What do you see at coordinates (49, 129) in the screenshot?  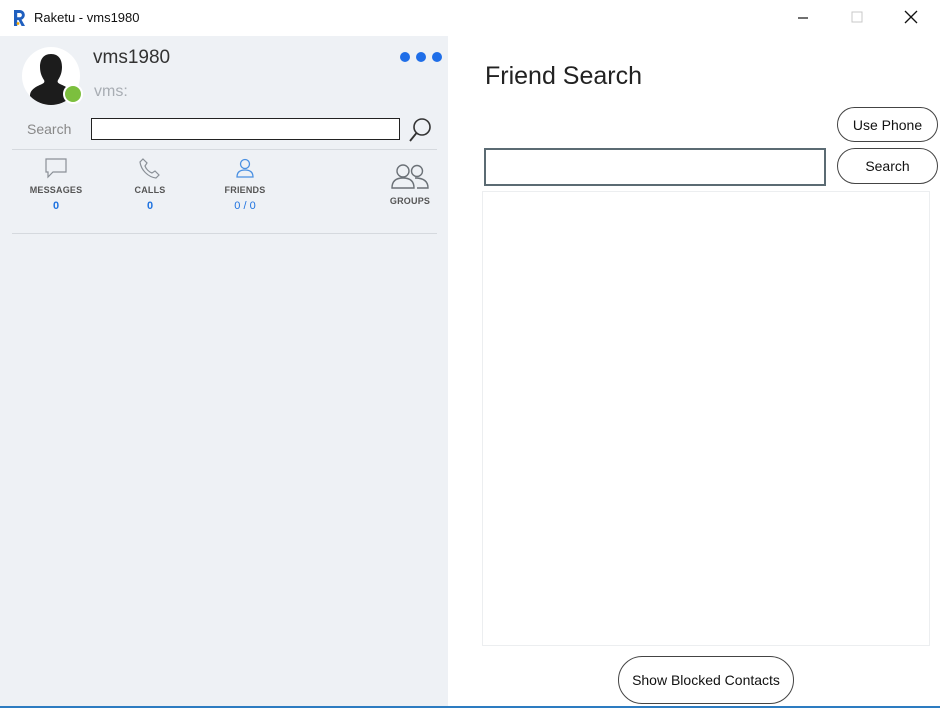 I see `search-label: Search` at bounding box center [49, 129].